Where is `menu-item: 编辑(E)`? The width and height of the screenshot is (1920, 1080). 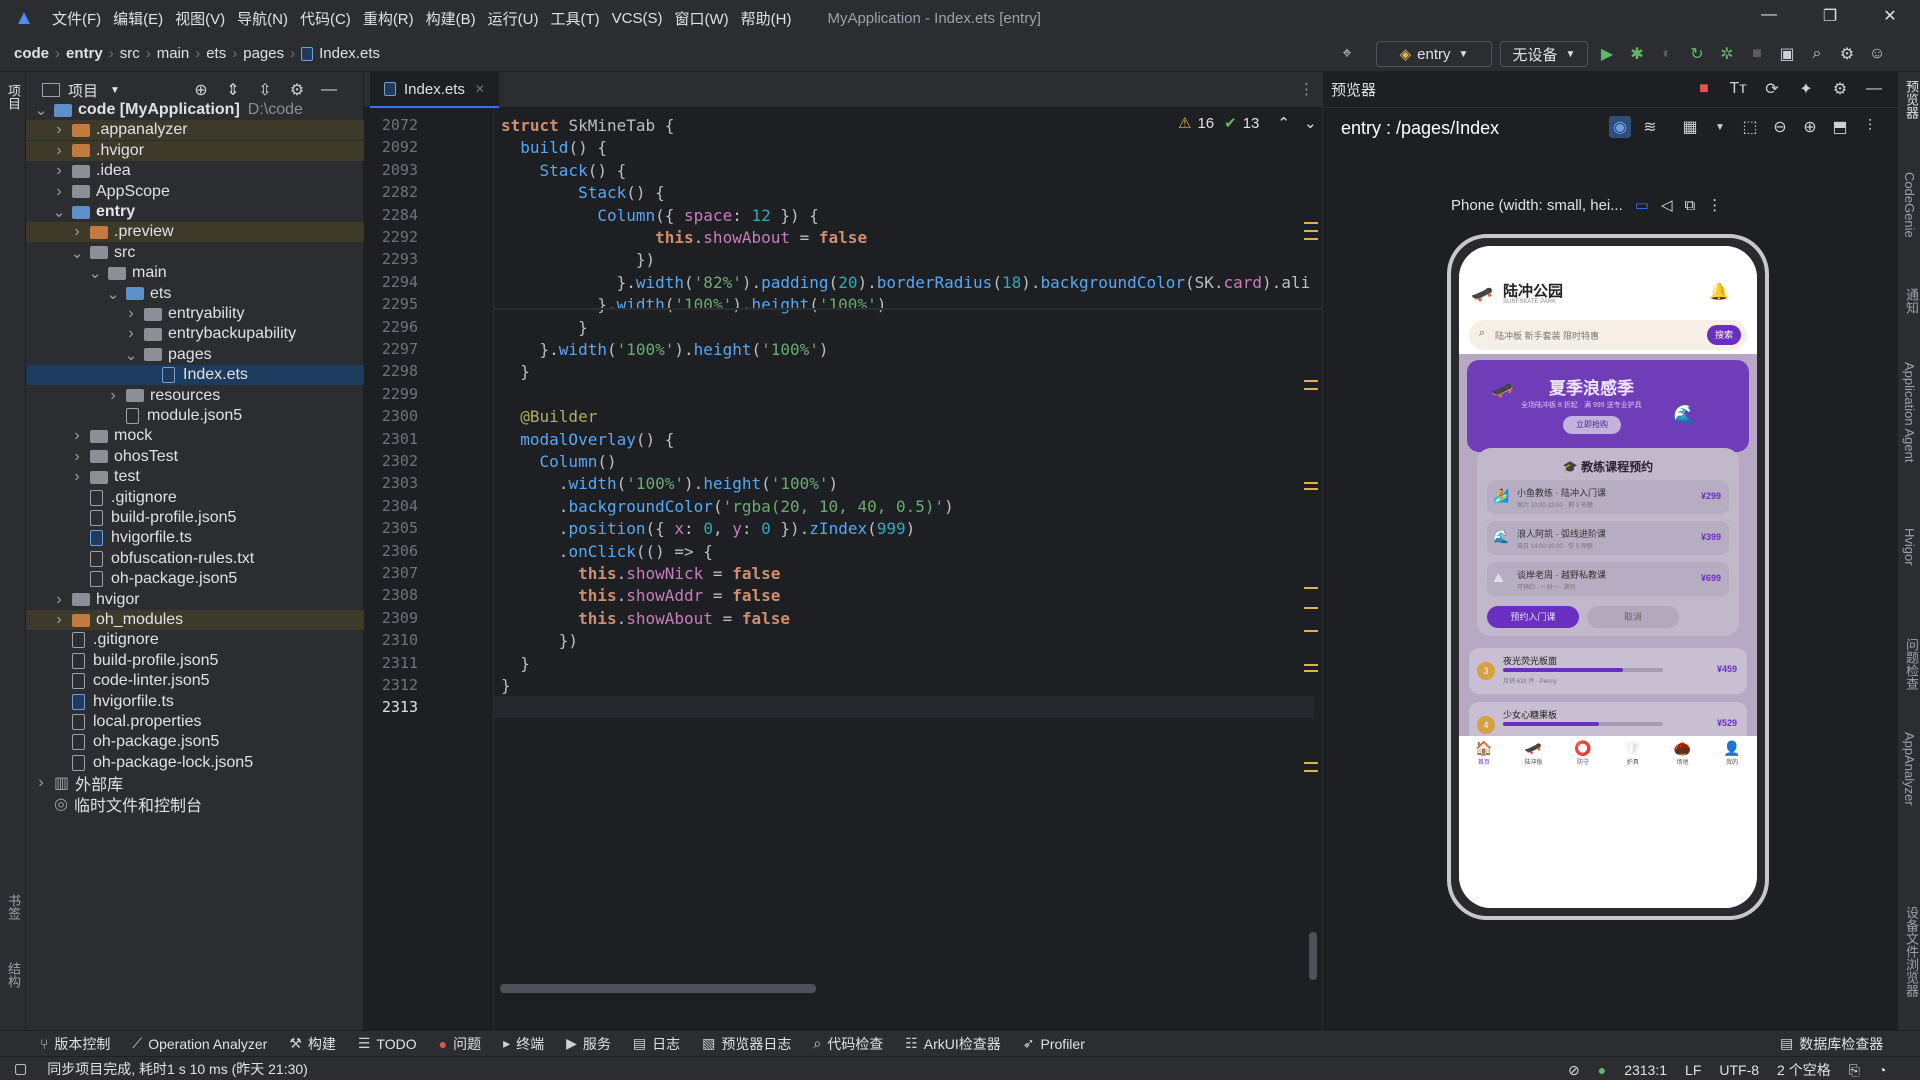 menu-item: 编辑(E) is located at coordinates (138, 18).